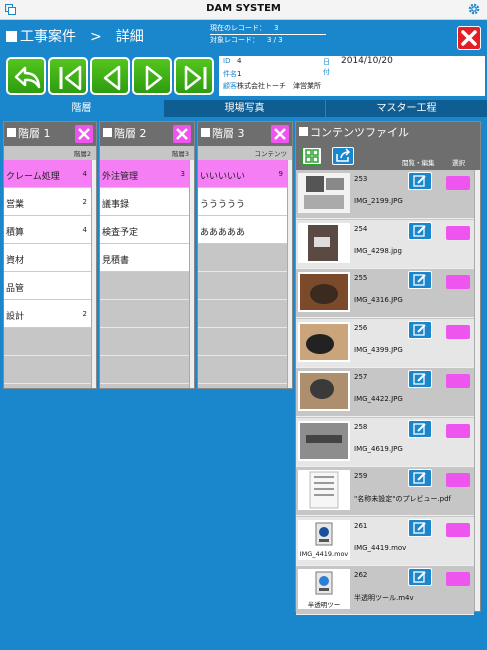 This screenshot has height=650, width=487. What do you see at coordinates (11, 36) in the screenshot?
I see `square-icon` at bounding box center [11, 36].